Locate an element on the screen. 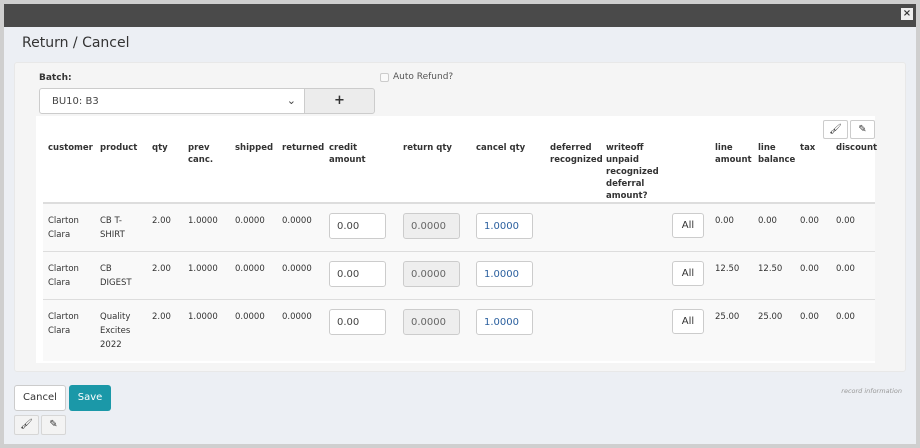 Image resolution: width=920 pixels, height=448 pixels. cell-line-balance: 0.00 is located at coordinates (774, 227).